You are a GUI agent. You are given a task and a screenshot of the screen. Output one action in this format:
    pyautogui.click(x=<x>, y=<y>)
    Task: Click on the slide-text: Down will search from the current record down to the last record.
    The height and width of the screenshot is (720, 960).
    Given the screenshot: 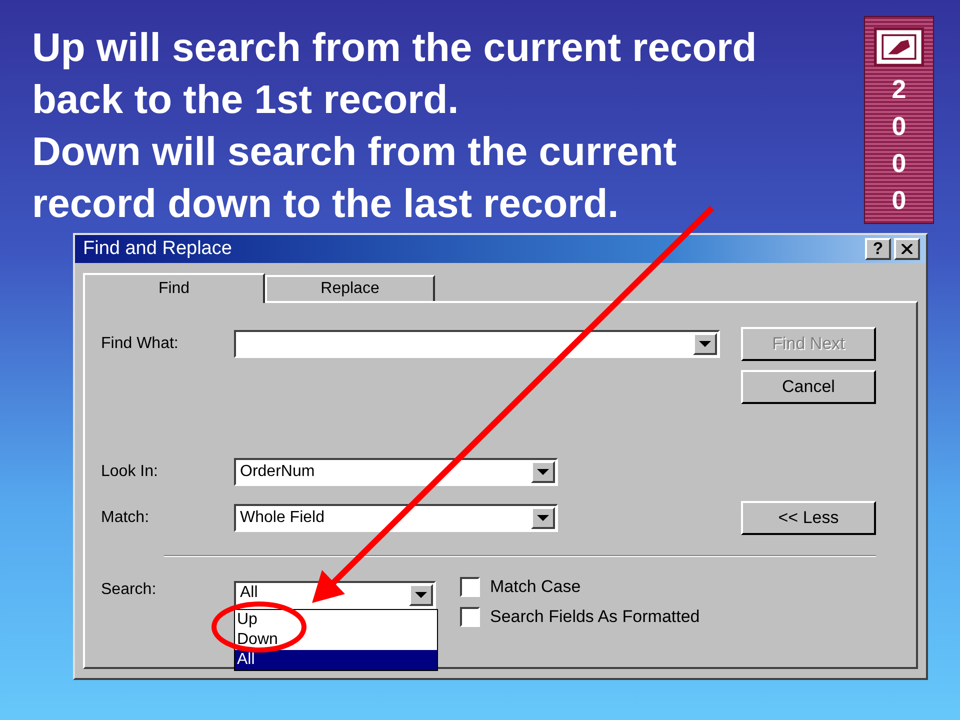 What is the action you would take?
    pyautogui.click(x=355, y=178)
    